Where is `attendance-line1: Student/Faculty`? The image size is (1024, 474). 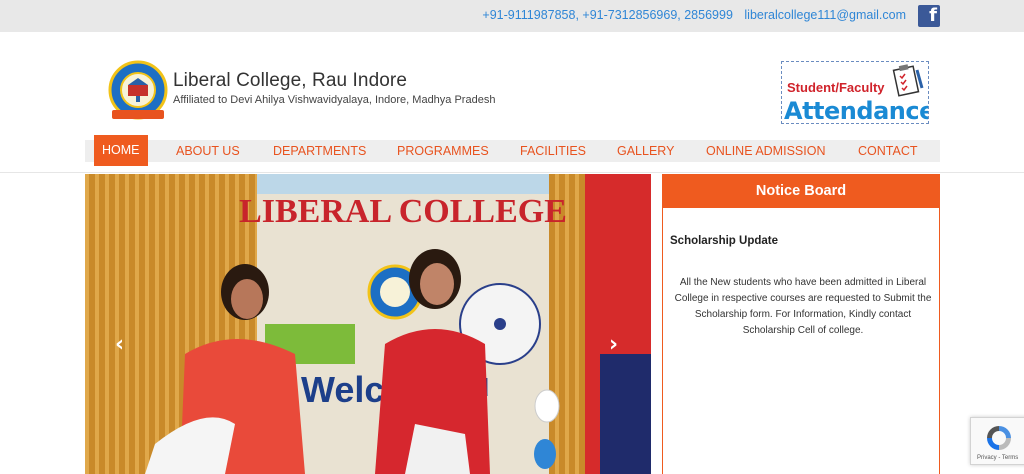
attendance-line1: Student/Faculty is located at coordinates (836, 87).